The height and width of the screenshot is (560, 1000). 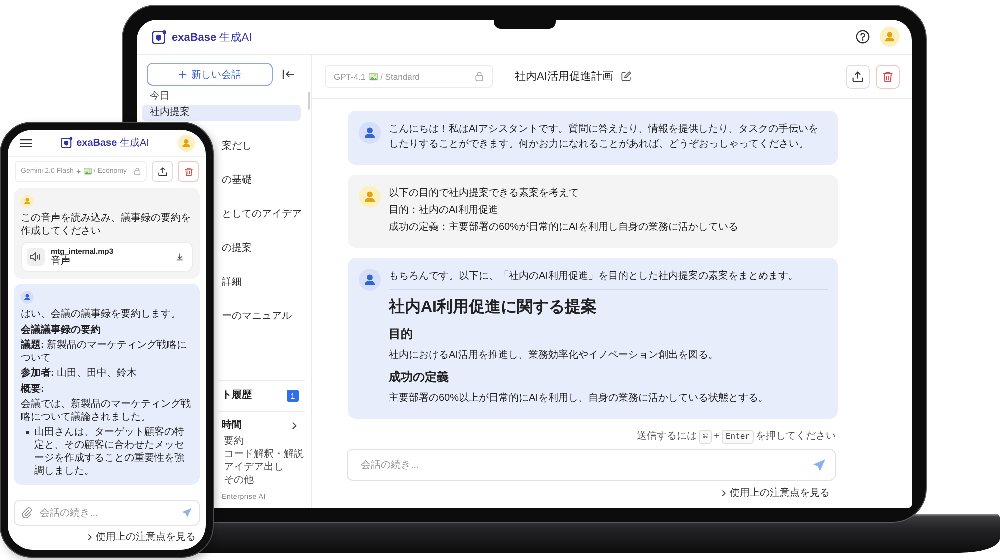 I want to click on section-label: 今日, so click(x=160, y=97).